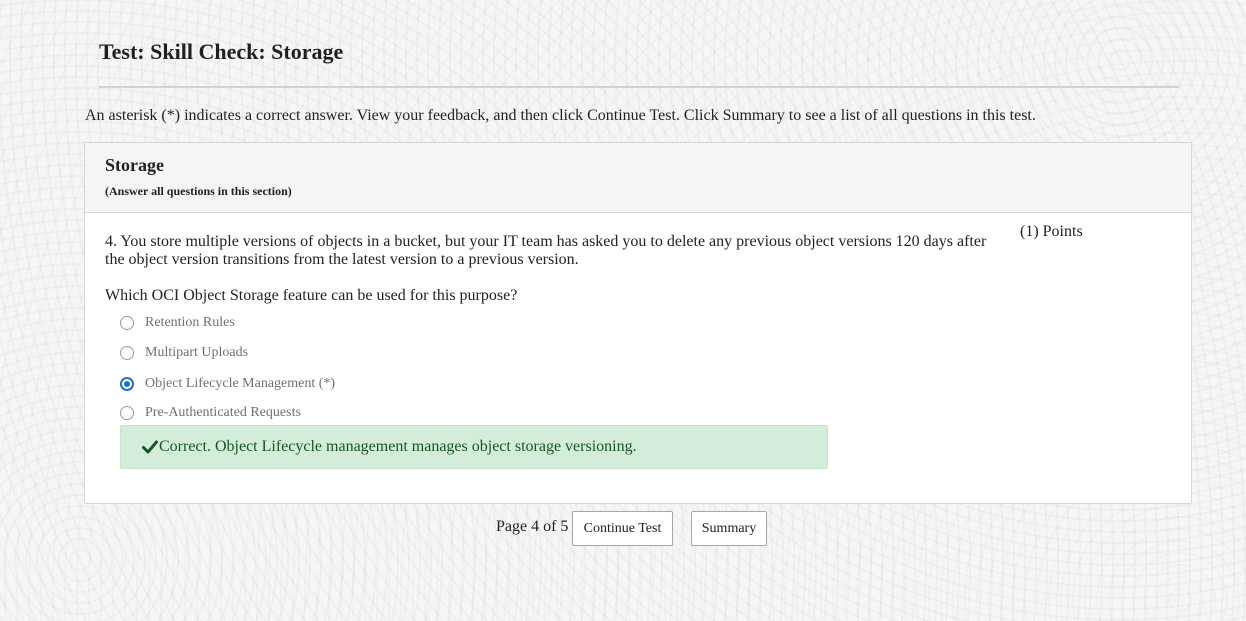  I want to click on page-title: Test: Skill Check: Storage, so click(221, 51).